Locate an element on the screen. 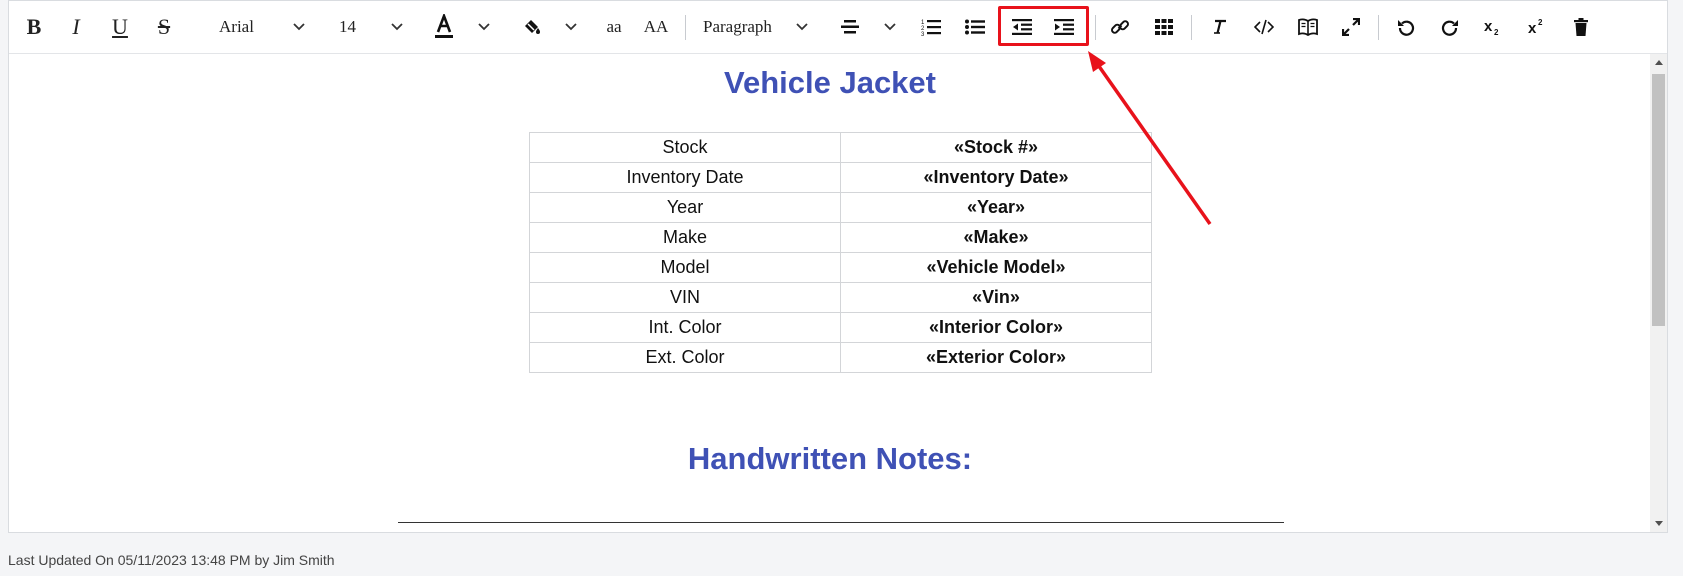  highlight-color-dropdown is located at coordinates (571, 27).